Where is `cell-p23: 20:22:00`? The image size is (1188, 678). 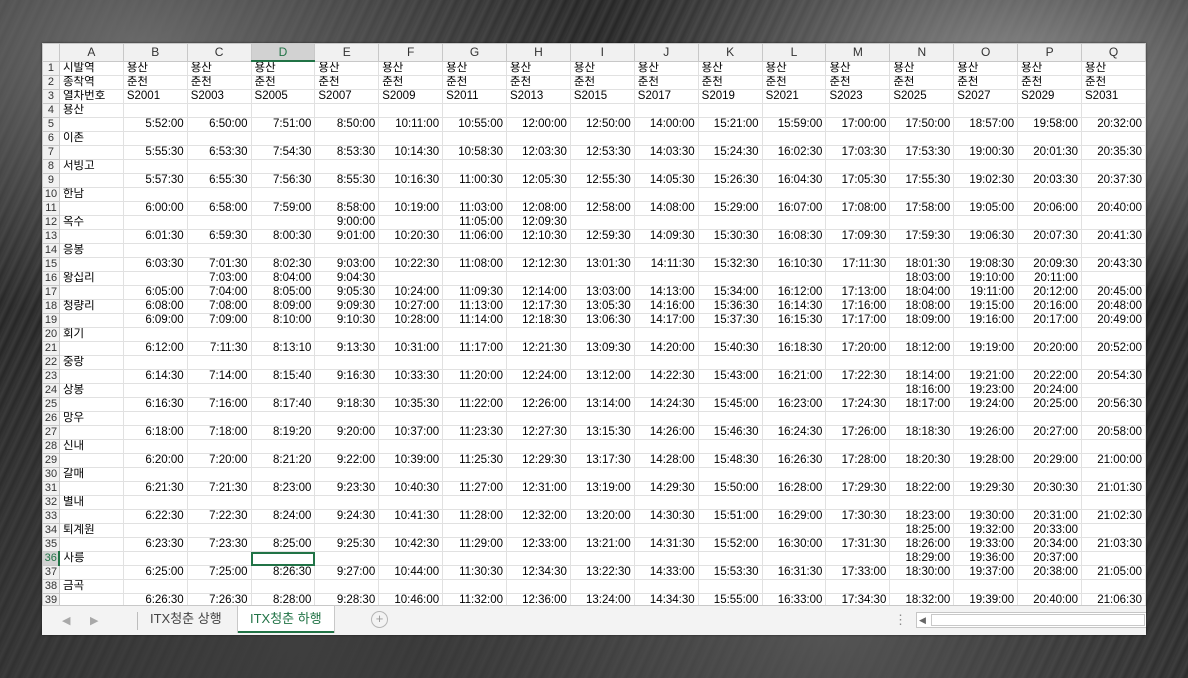
cell-p23: 20:22:00 is located at coordinates (1050, 376).